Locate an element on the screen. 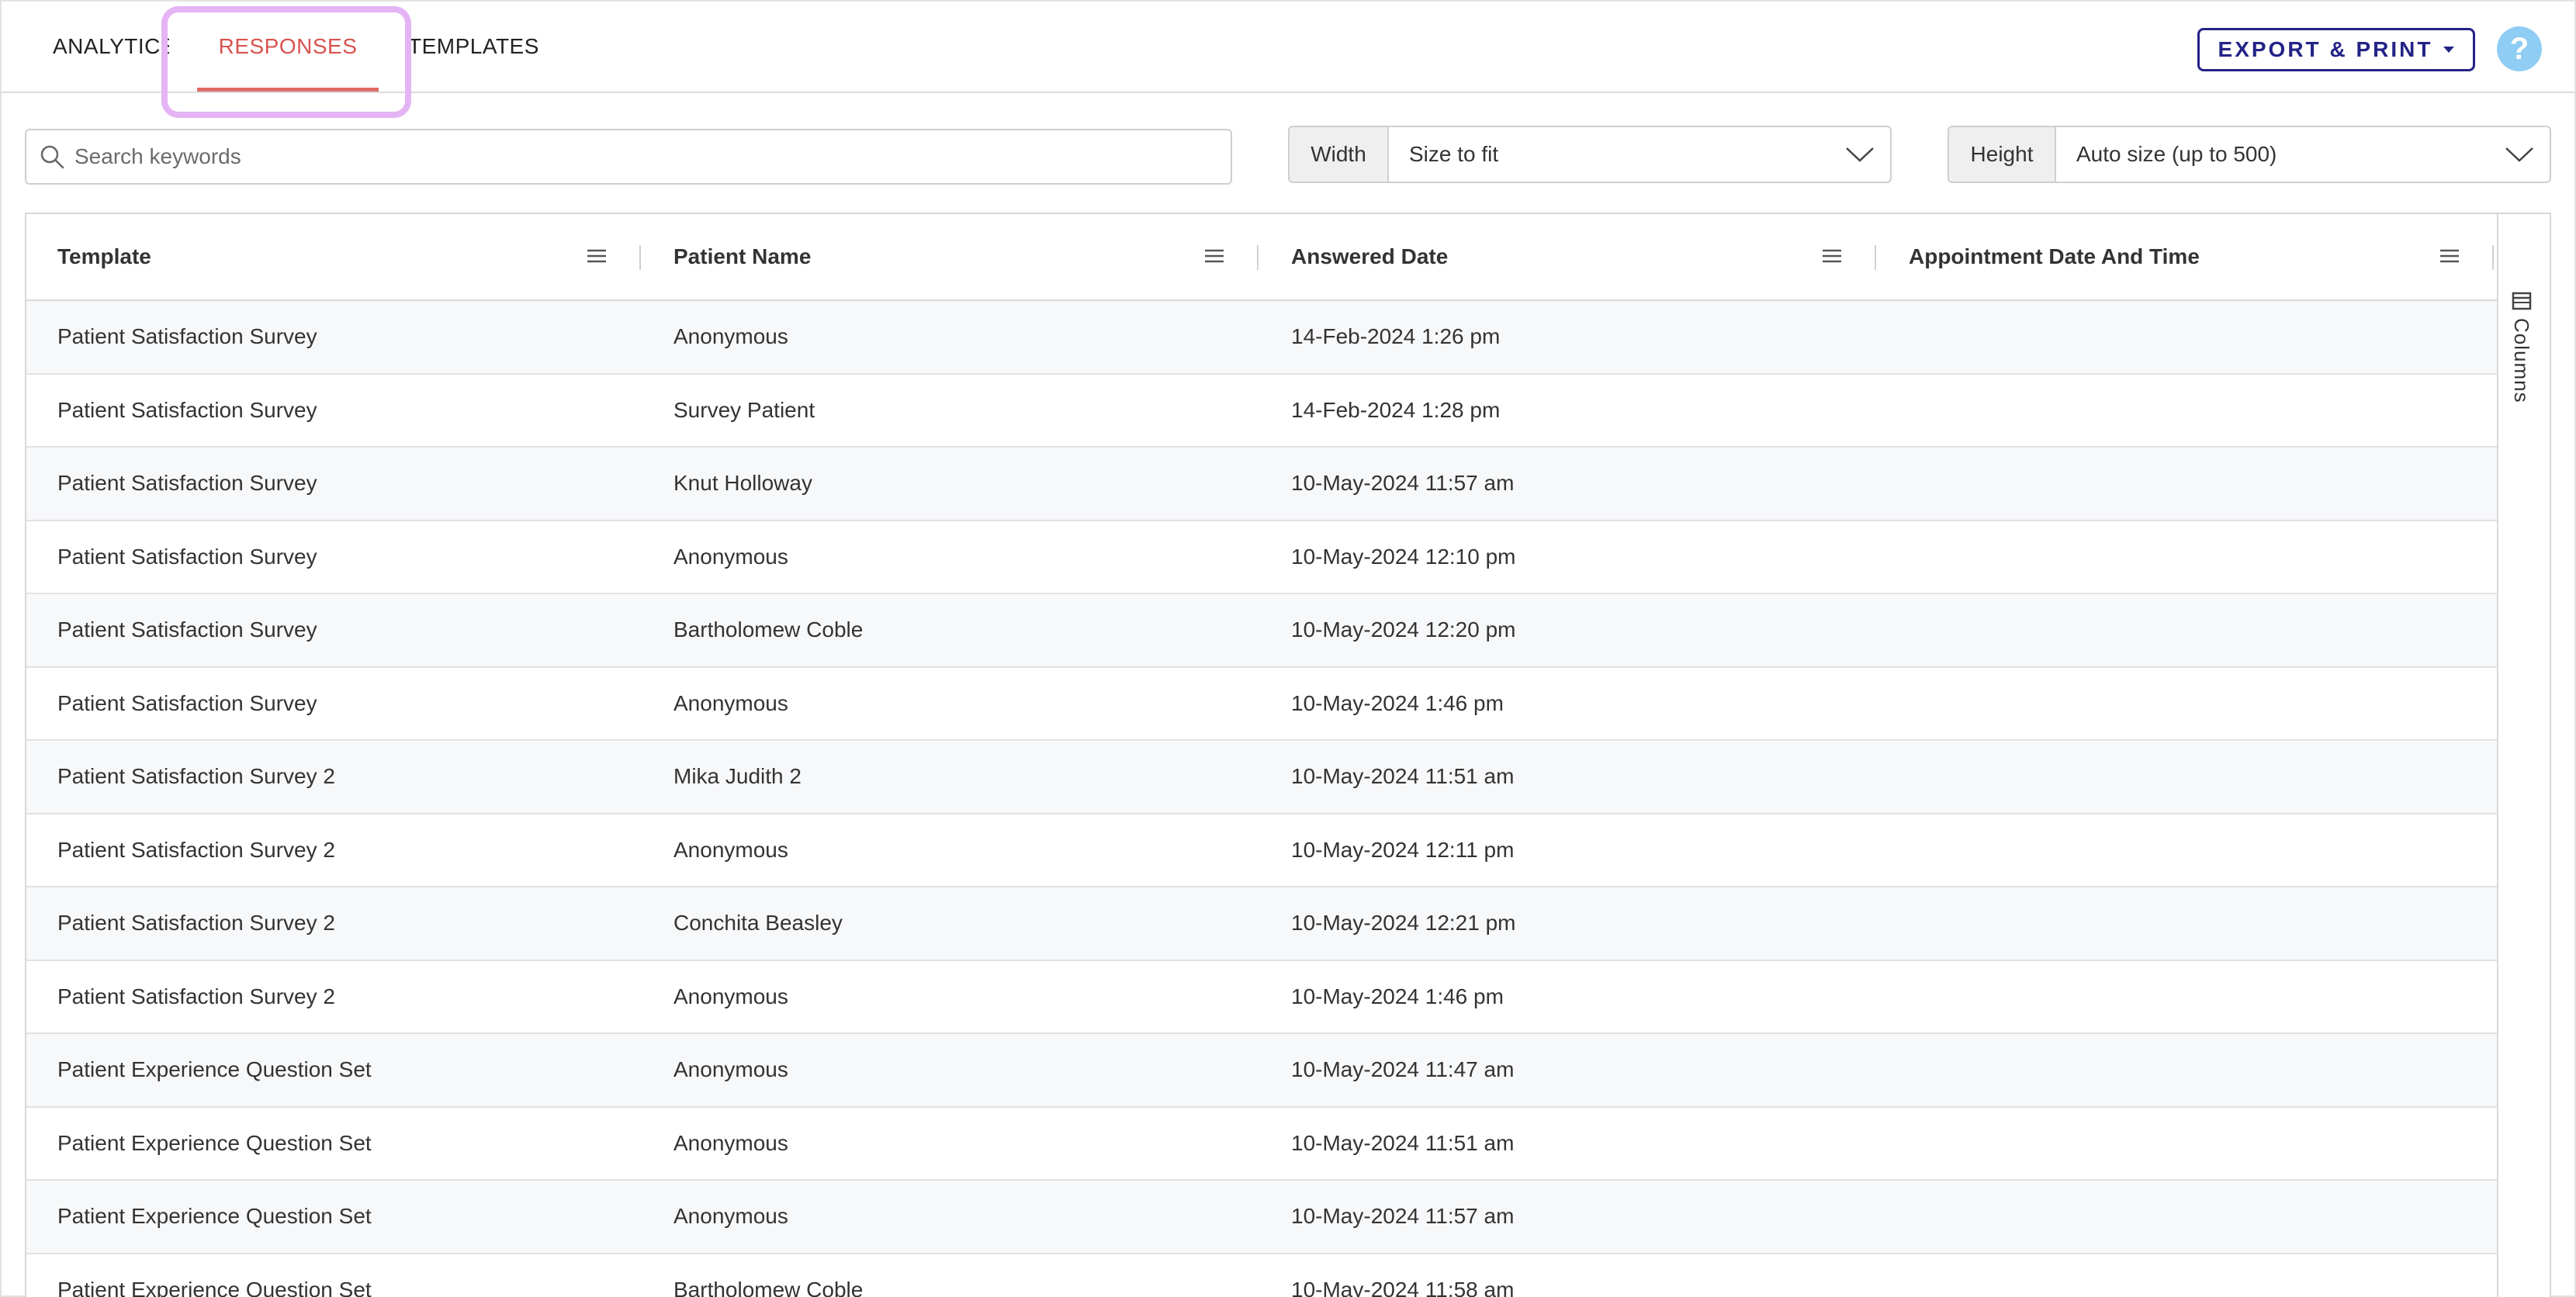 Image resolution: width=2576 pixels, height=1297 pixels. column-header-label: Patient Name is located at coordinates (742, 256).